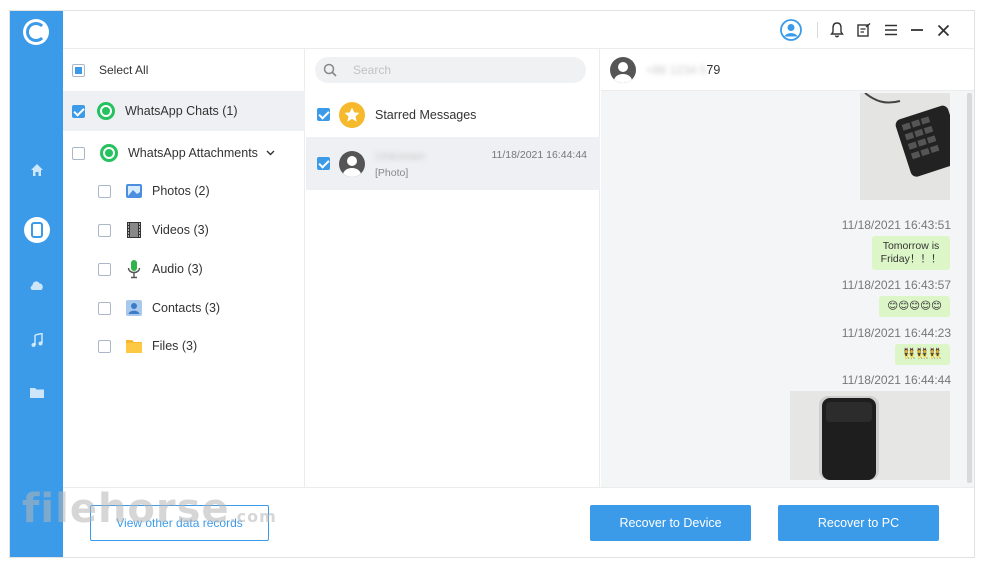 The height and width of the screenshot is (569, 983). I want to click on category-label: WhatsApp Chats (1), so click(181, 111).